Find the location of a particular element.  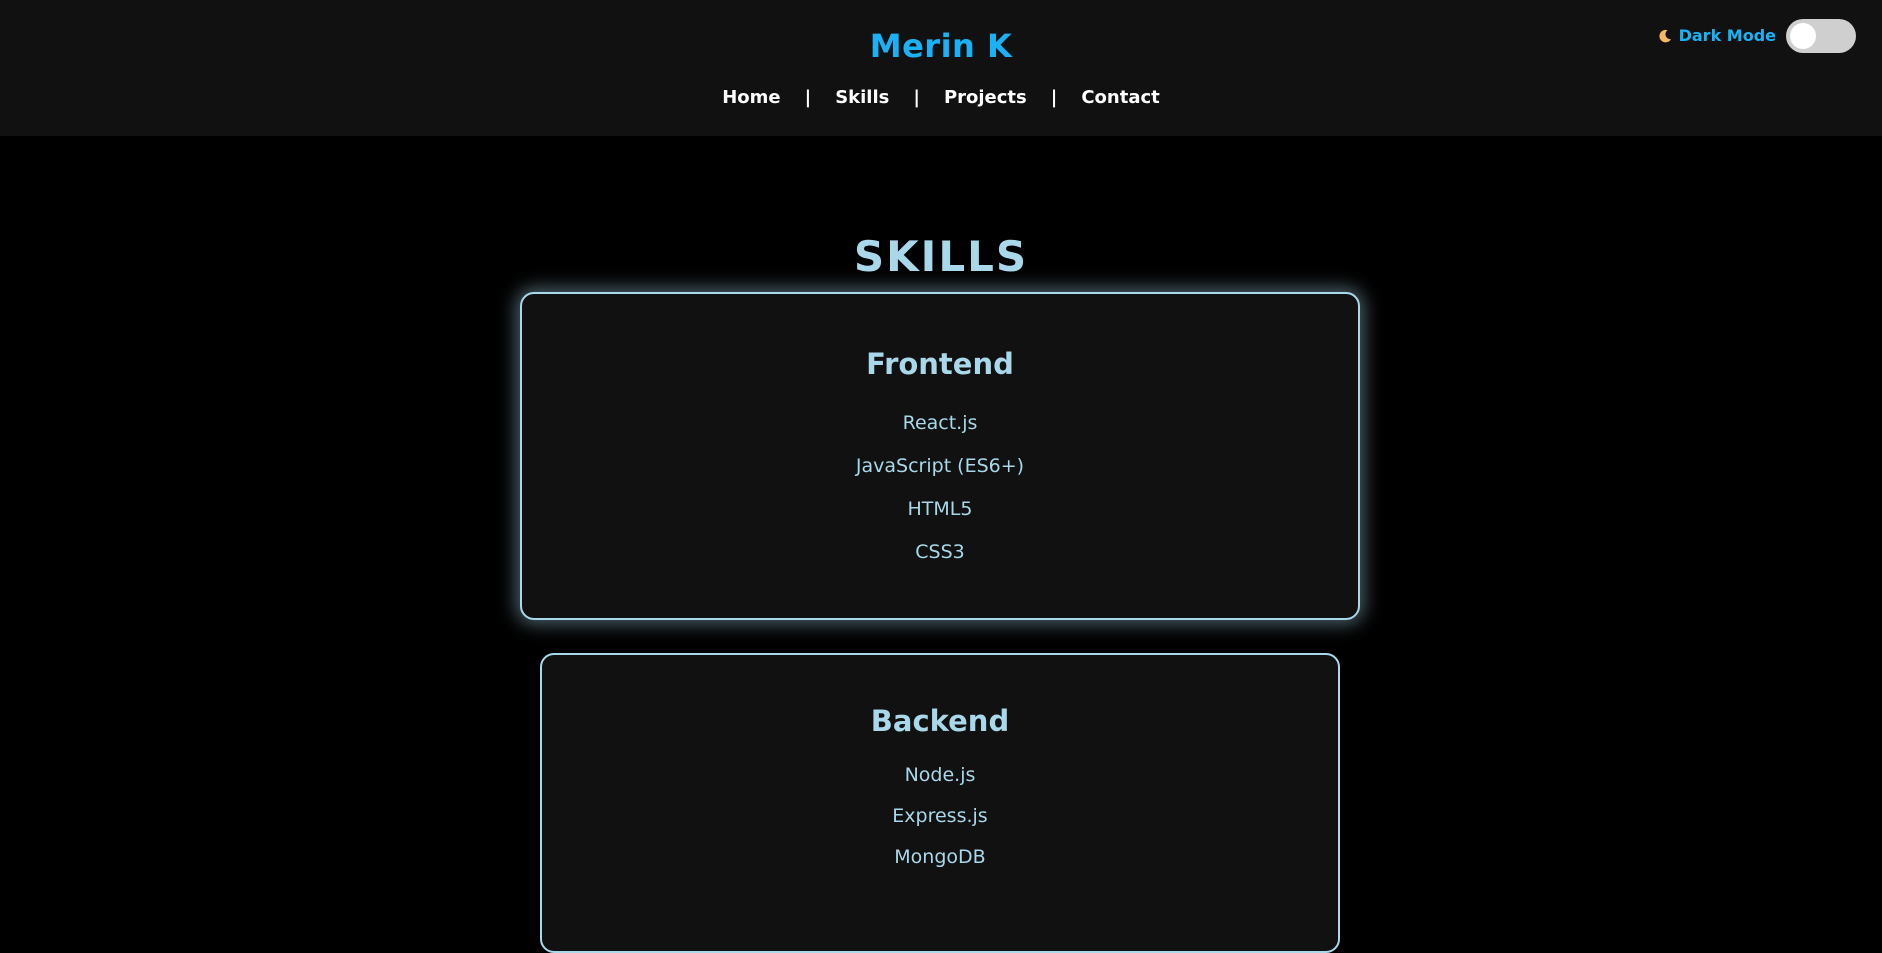

skill-item: CSS3 is located at coordinates (940, 552).